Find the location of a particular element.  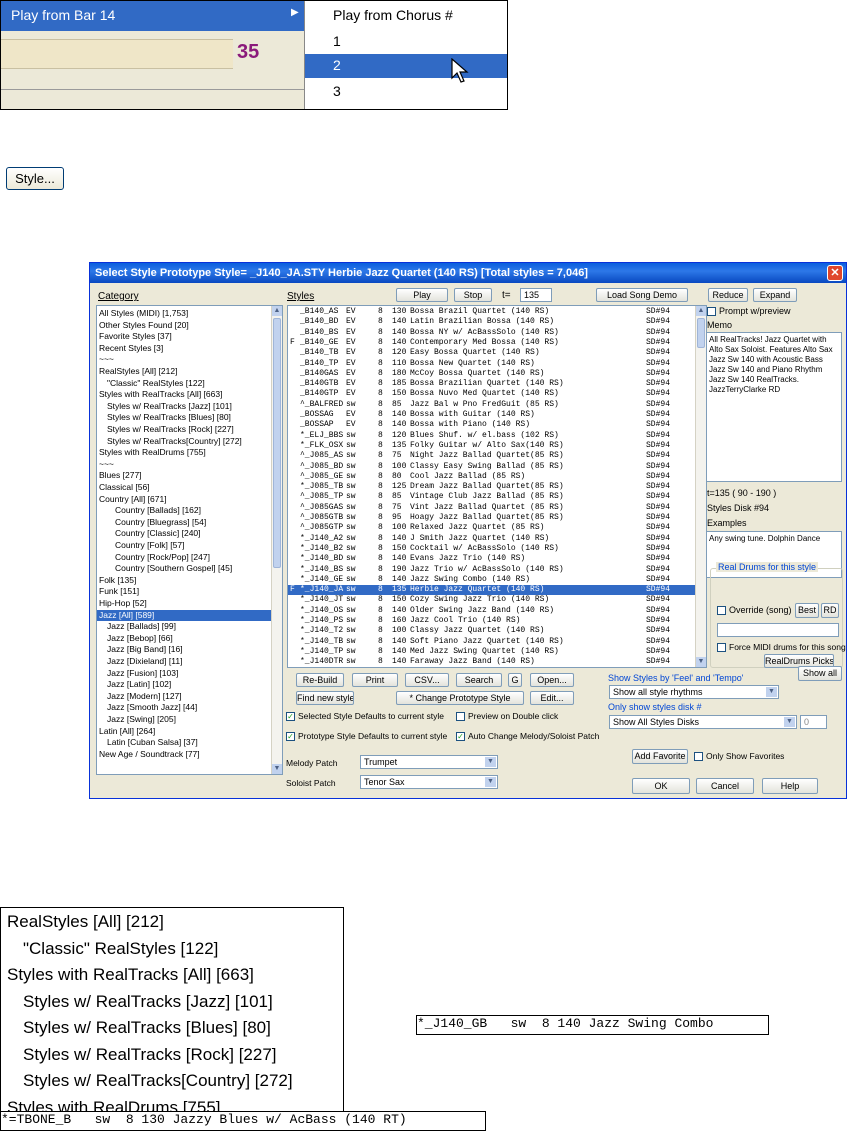

category-item: Jazz [Swing] [205] is located at coordinates (141, 719).